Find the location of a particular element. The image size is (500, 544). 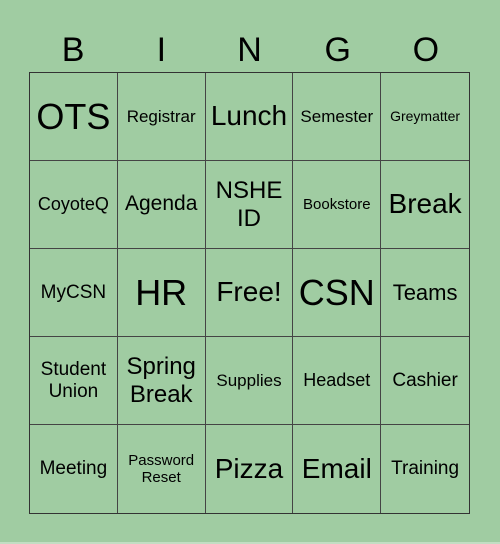

bingo-cell: Agenda is located at coordinates (161, 205).